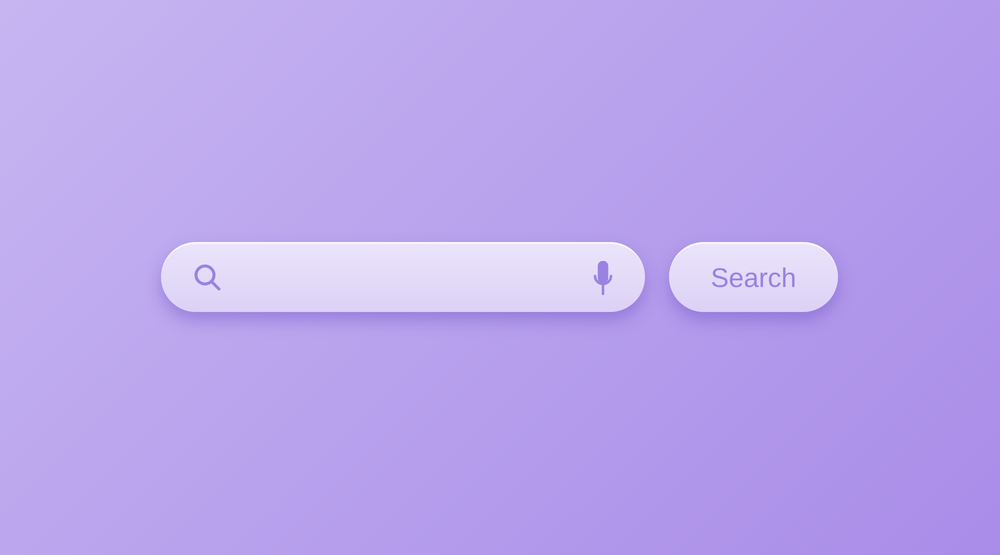 This screenshot has height=555, width=1000. Describe the element at coordinates (208, 278) in the screenshot. I see `search-icon` at that location.